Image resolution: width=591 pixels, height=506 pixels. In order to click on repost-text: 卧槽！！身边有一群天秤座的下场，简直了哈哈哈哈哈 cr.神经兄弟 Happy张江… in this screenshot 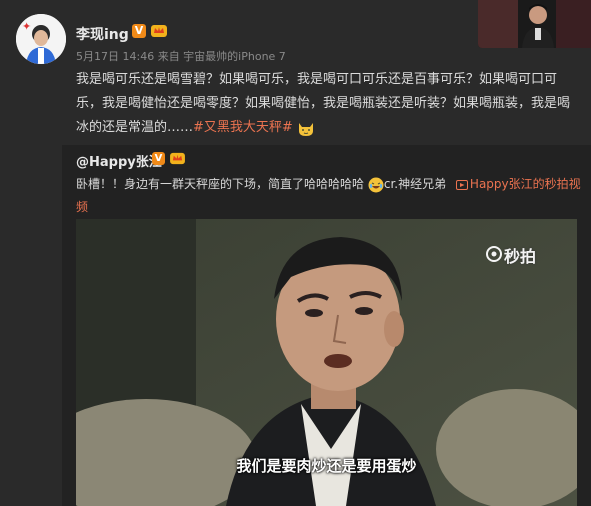, I will do `click(328, 196)`.